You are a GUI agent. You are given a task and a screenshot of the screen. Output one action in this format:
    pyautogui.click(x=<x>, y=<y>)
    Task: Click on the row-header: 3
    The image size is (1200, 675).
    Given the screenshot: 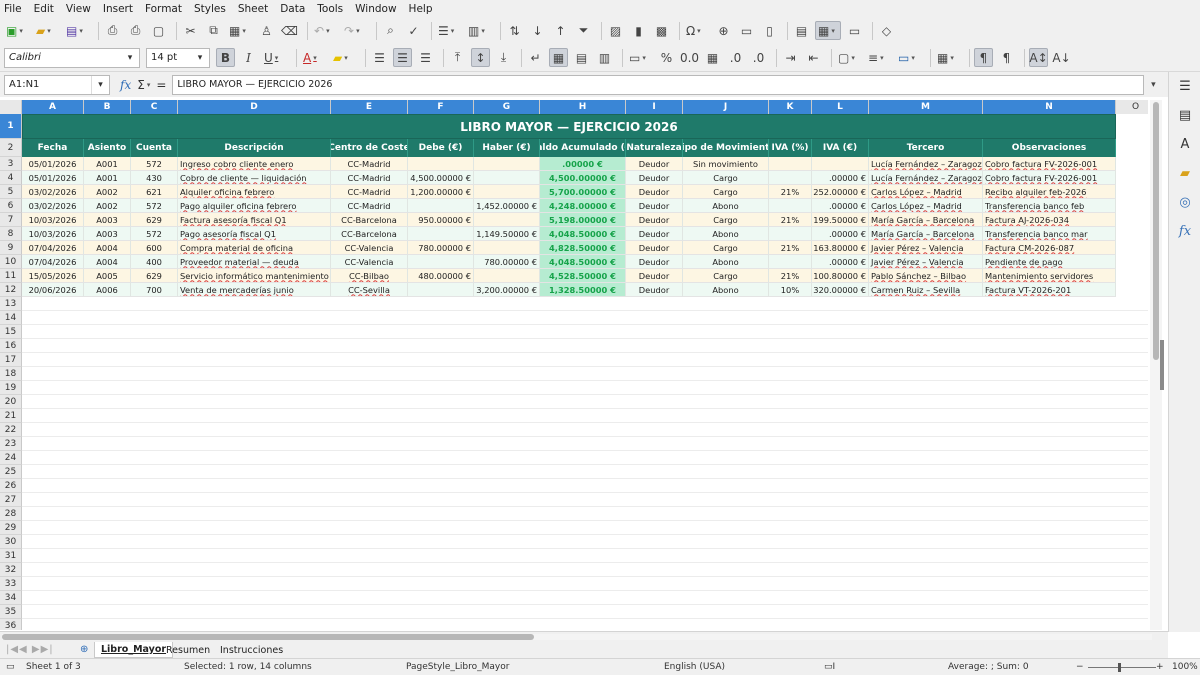 What is the action you would take?
    pyautogui.click(x=11, y=164)
    